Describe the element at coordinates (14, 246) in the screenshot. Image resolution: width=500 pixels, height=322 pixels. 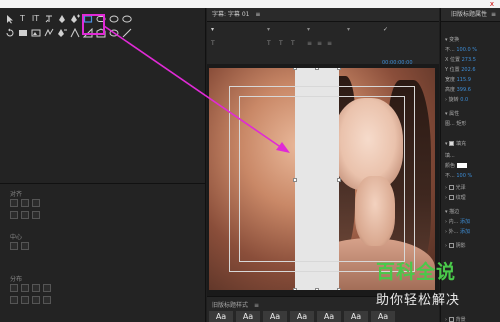
I see `center-h-icon` at that location.